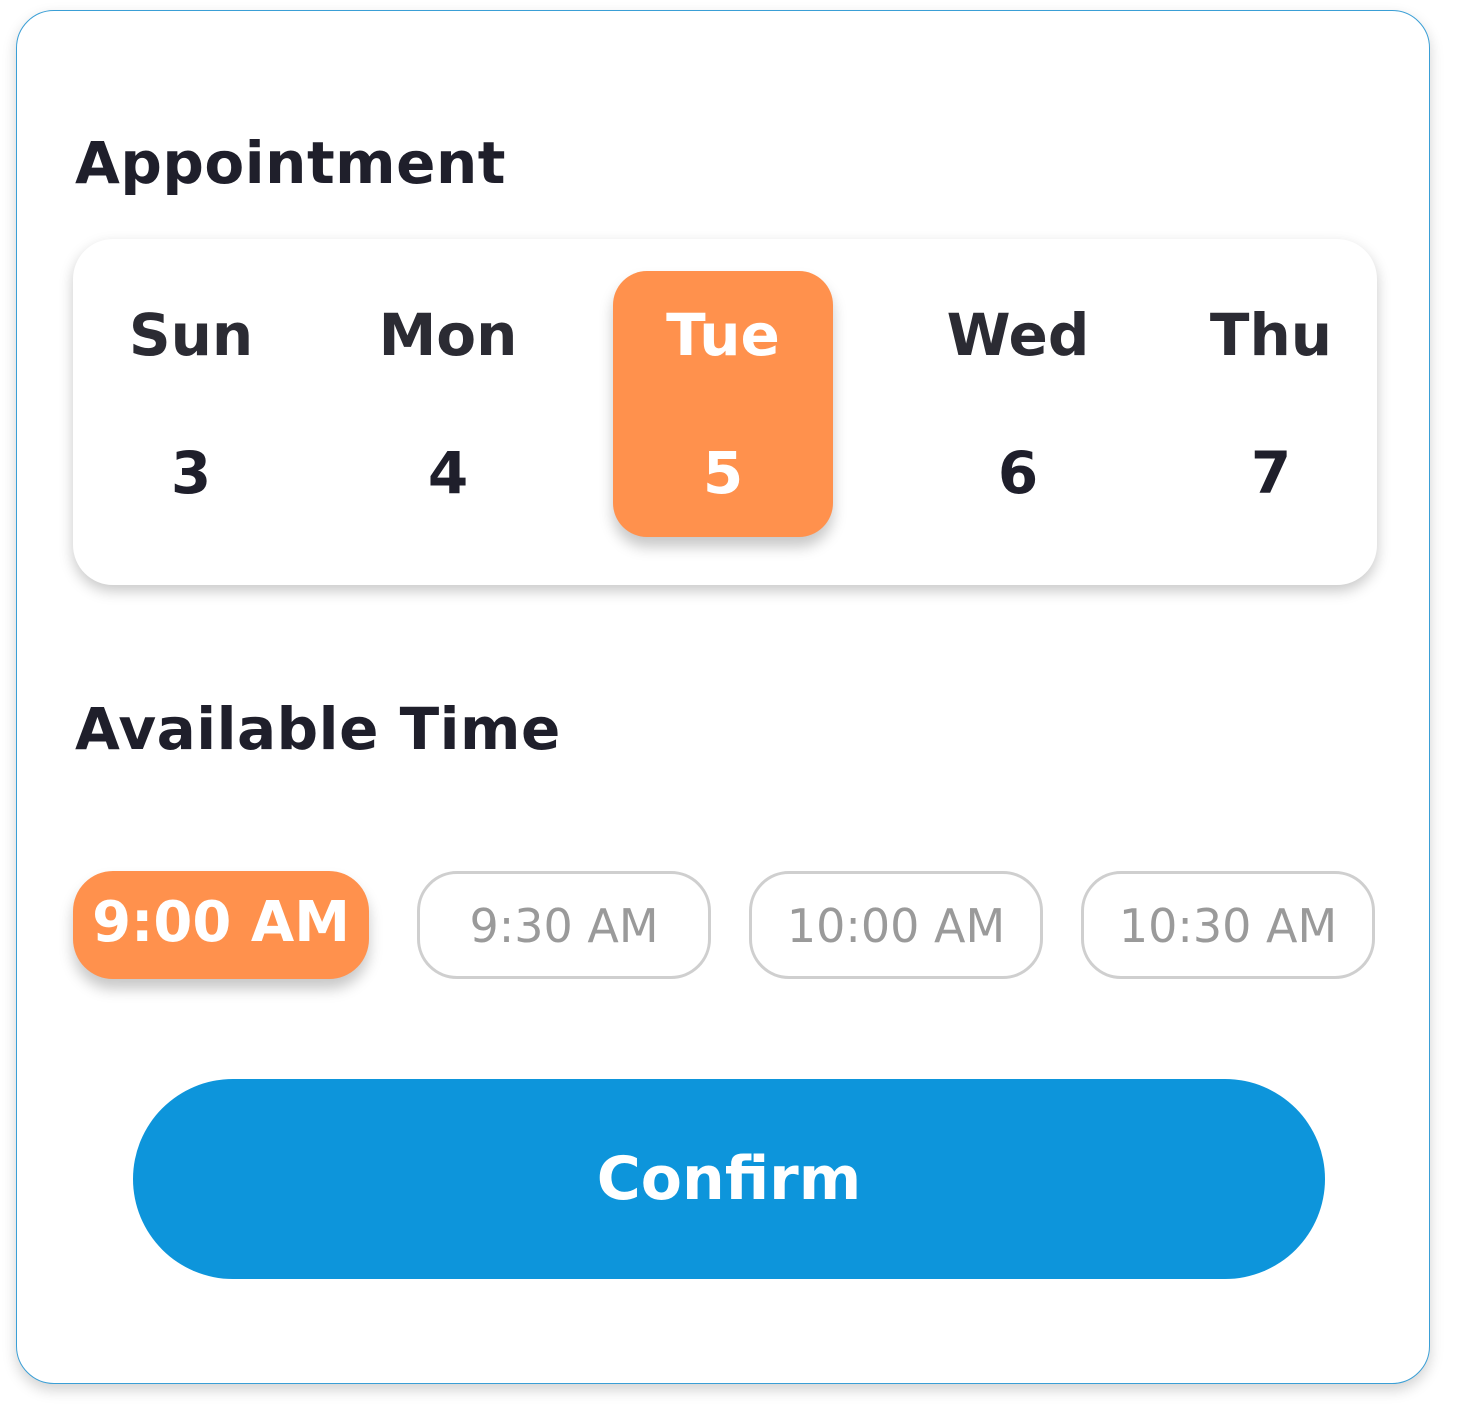  I want to click on day-date: 3, so click(191, 473).